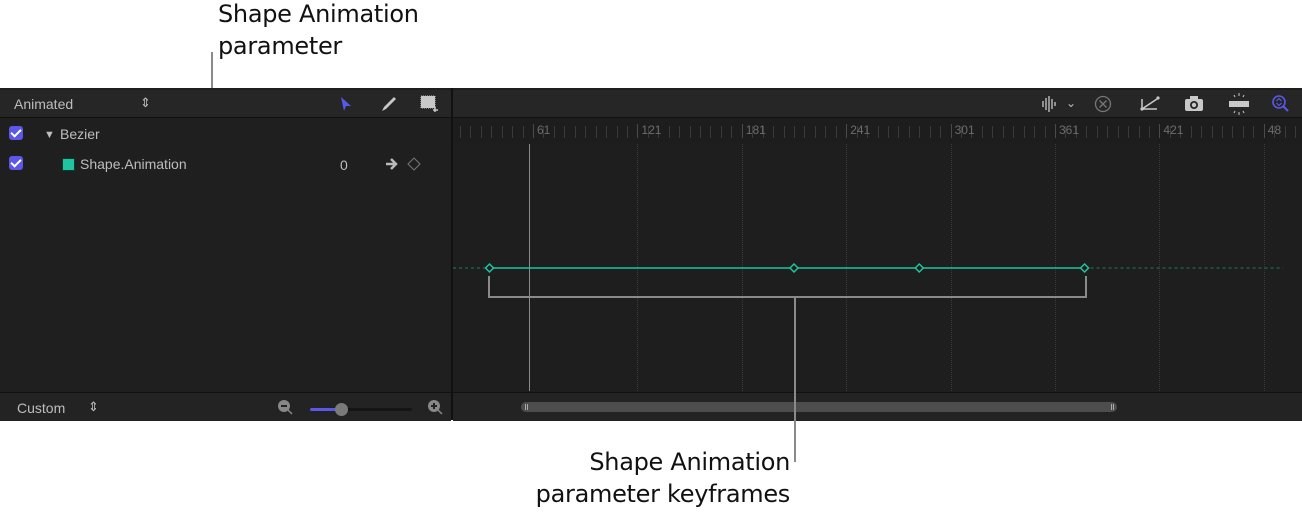 The height and width of the screenshot is (524, 1302). What do you see at coordinates (877, 104) in the screenshot?
I see `graph-toolbar: ⌄` at bounding box center [877, 104].